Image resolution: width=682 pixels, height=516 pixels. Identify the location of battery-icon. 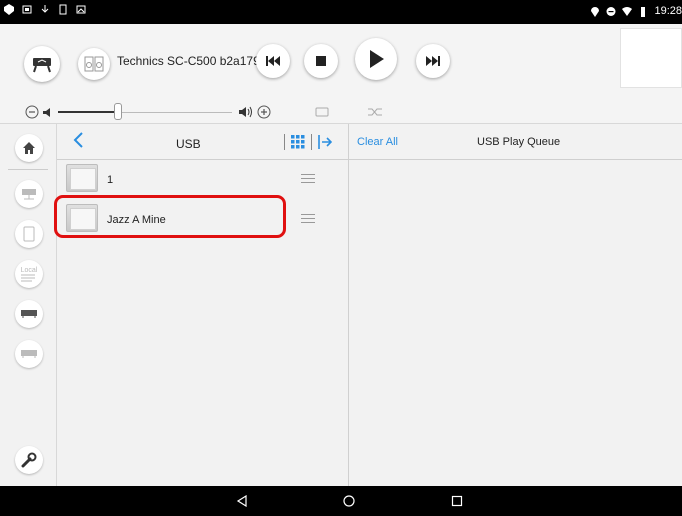
(643, 11).